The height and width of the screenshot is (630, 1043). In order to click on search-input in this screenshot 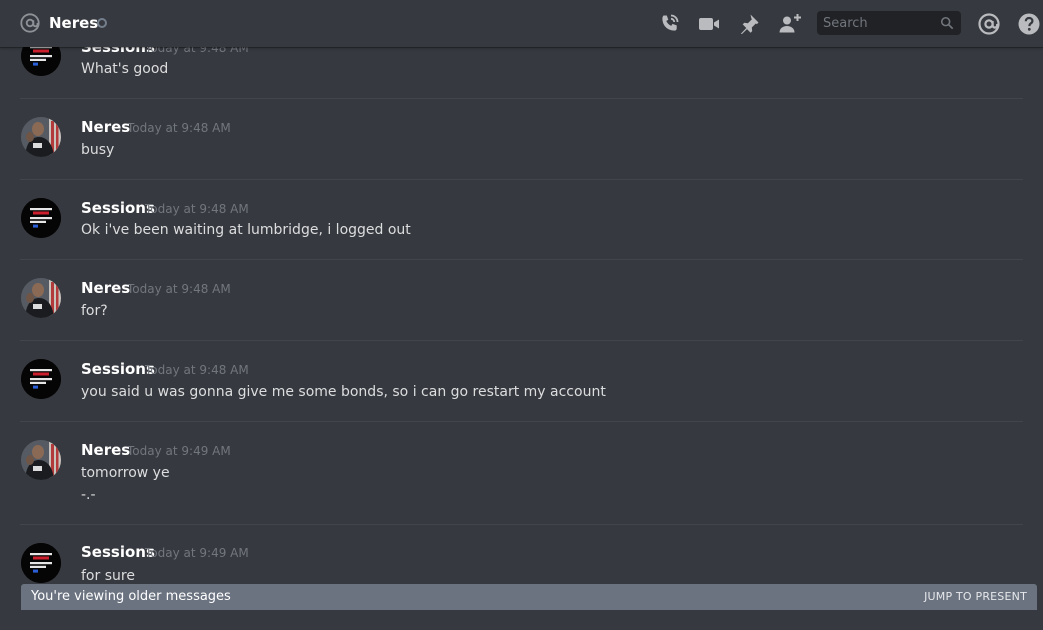, I will do `click(876, 23)`.